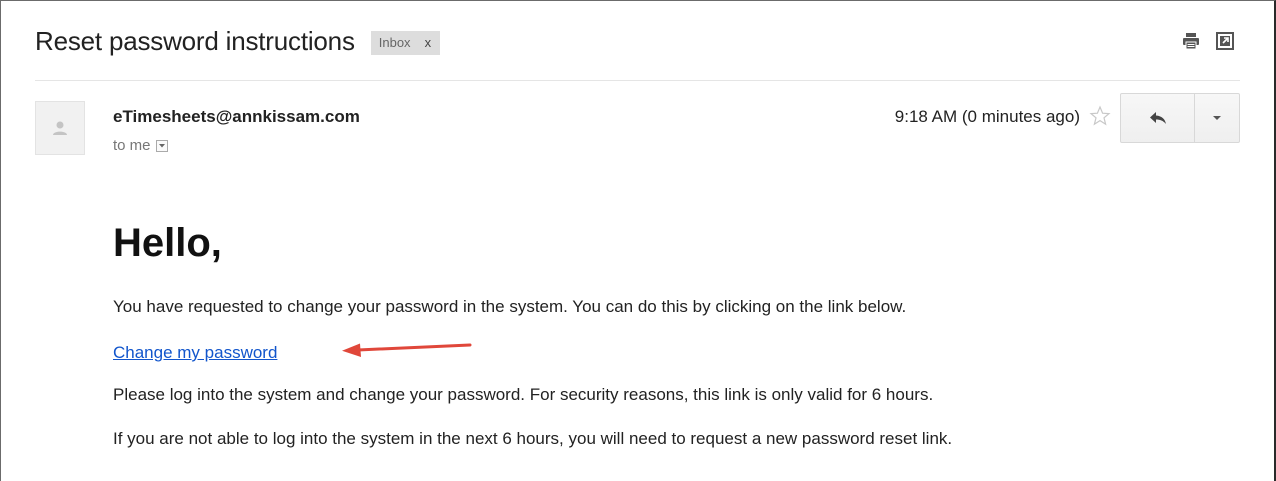 This screenshot has height=481, width=1276. What do you see at coordinates (1225, 41) in the screenshot?
I see `open-in-new-window-icon` at bounding box center [1225, 41].